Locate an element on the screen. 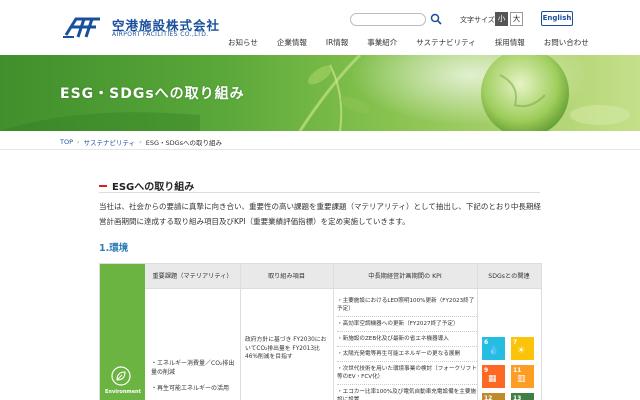 This screenshot has width=640, height=400. font-size-large-button: 大 is located at coordinates (516, 19).